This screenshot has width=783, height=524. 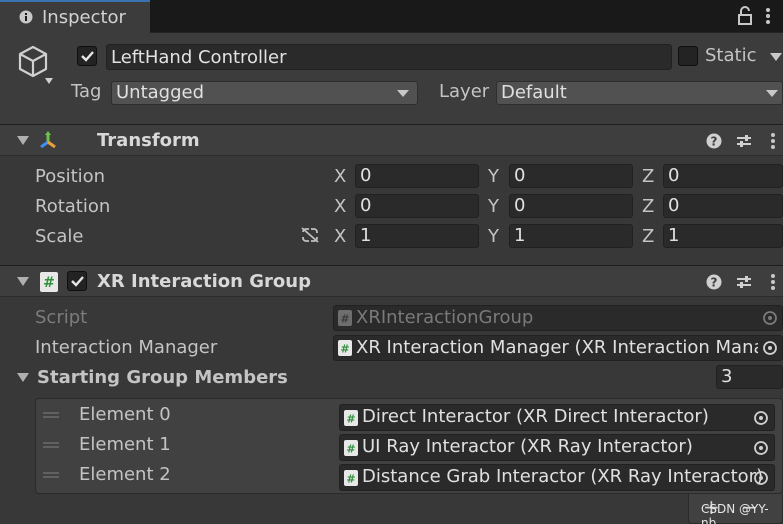 I want to click on element-value: UI Ray Interactor (XR Ray Interactor), so click(x=527, y=446).